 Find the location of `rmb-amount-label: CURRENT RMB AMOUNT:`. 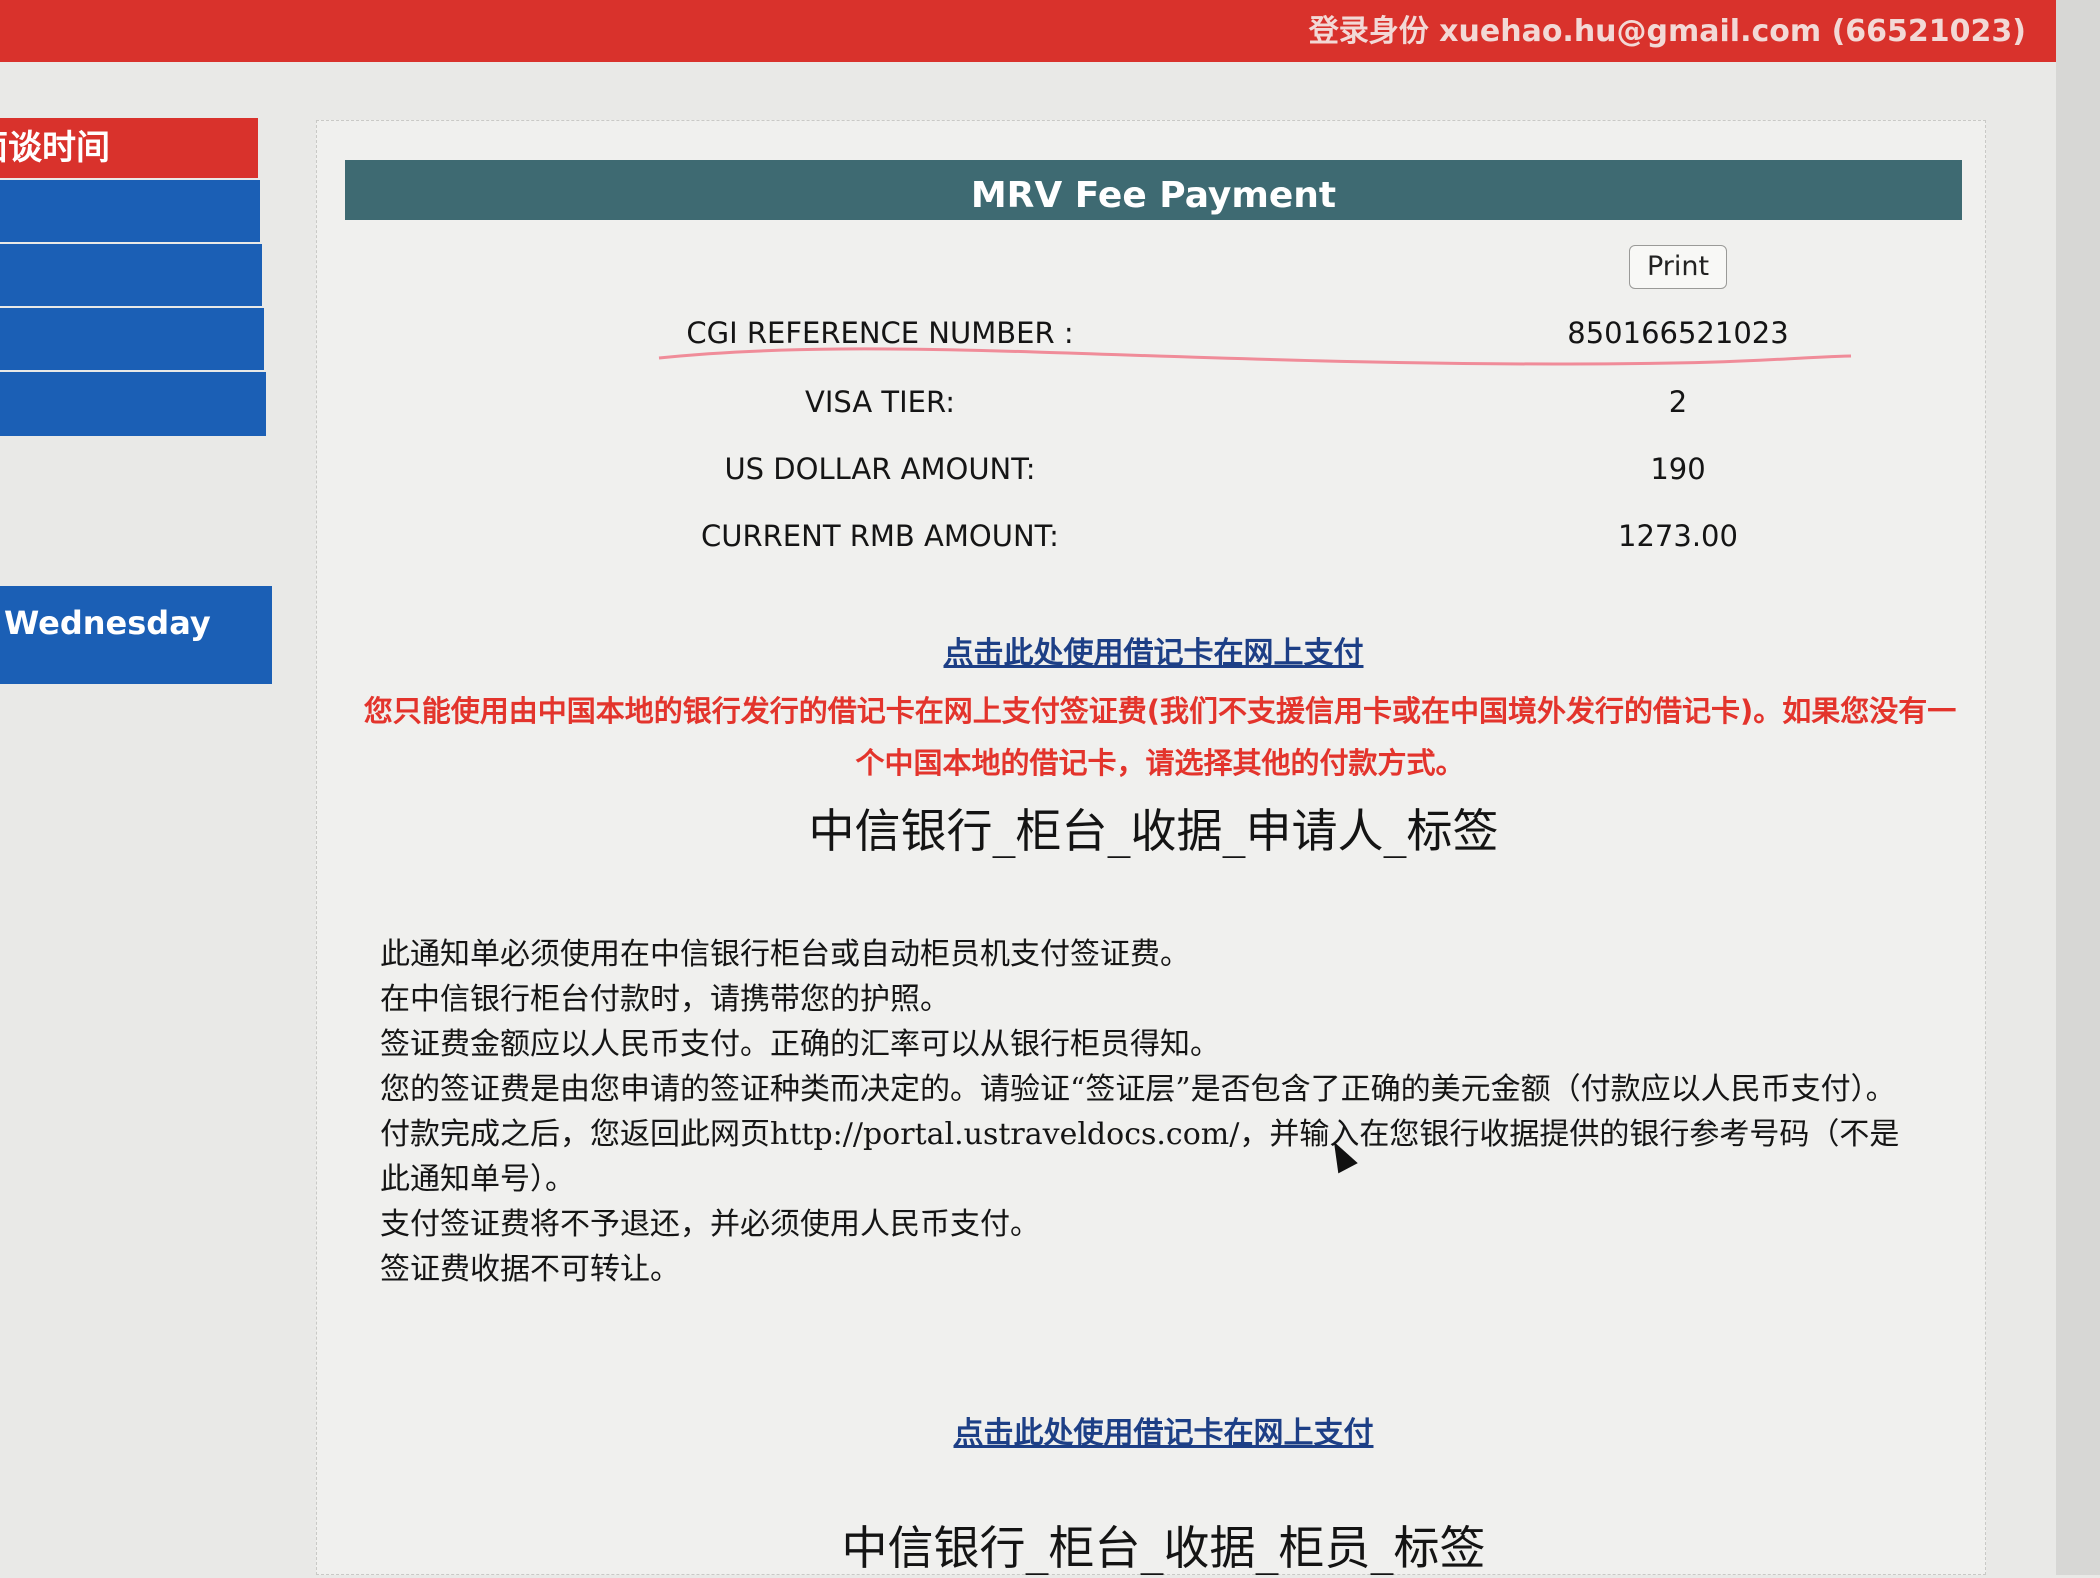

rmb-amount-label: CURRENT RMB AMOUNT: is located at coordinates (880, 536).